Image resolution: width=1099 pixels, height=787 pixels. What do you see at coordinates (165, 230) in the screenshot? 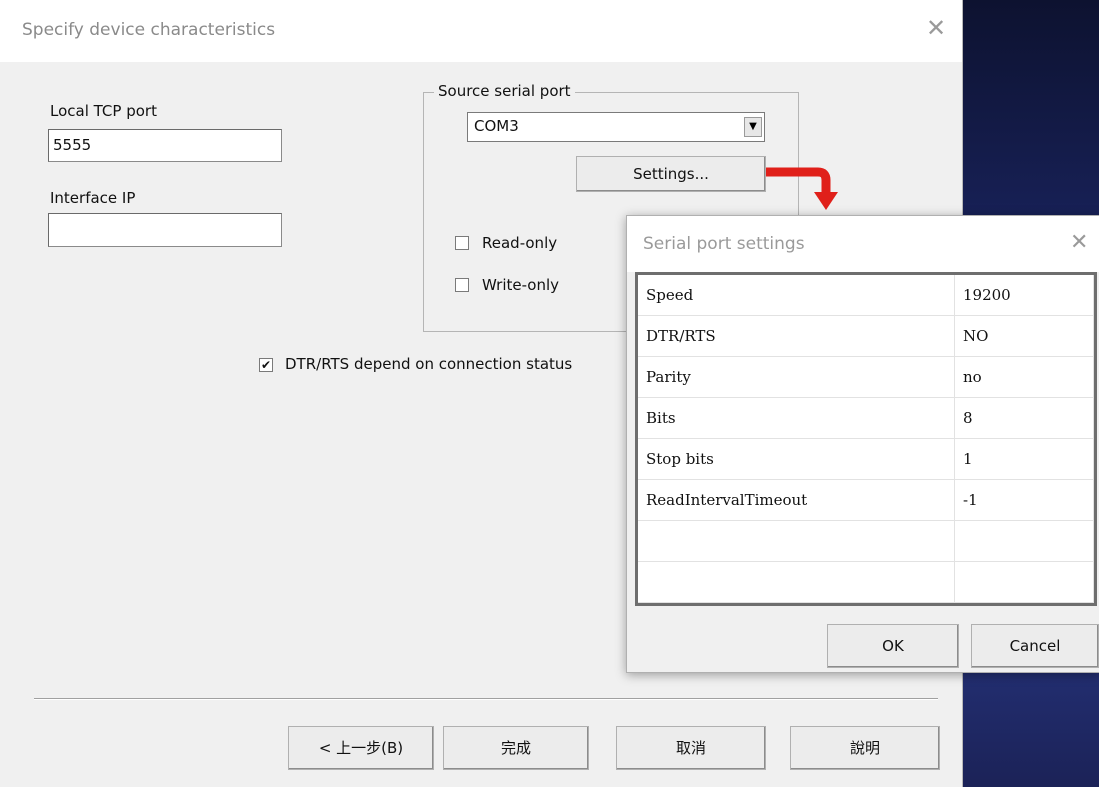
I see `interface-ip-input` at bounding box center [165, 230].